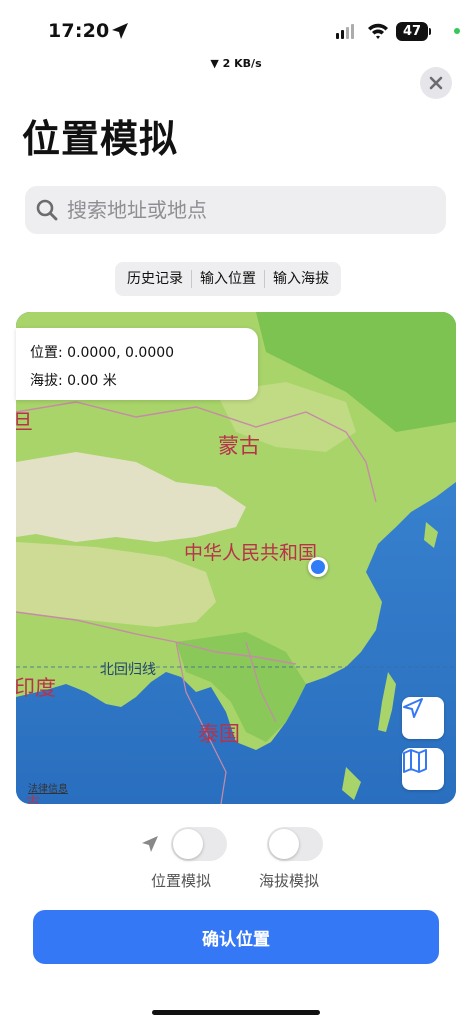 This screenshot has height=1024, width=472. I want to click on position-label: 位置:, so click(46, 353).